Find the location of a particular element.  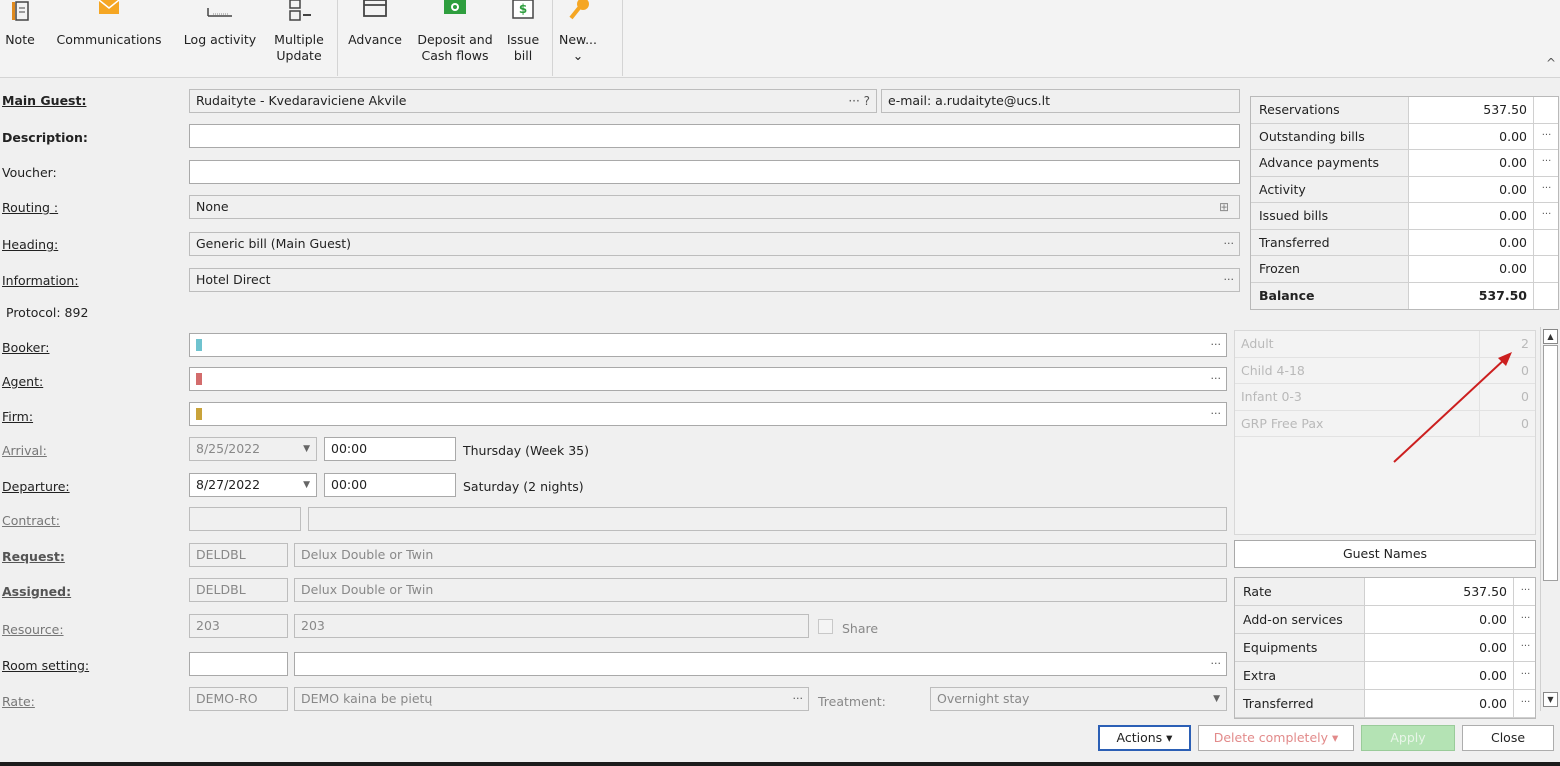

routing-tree-icon: ⊞ is located at coordinates (1224, 207).